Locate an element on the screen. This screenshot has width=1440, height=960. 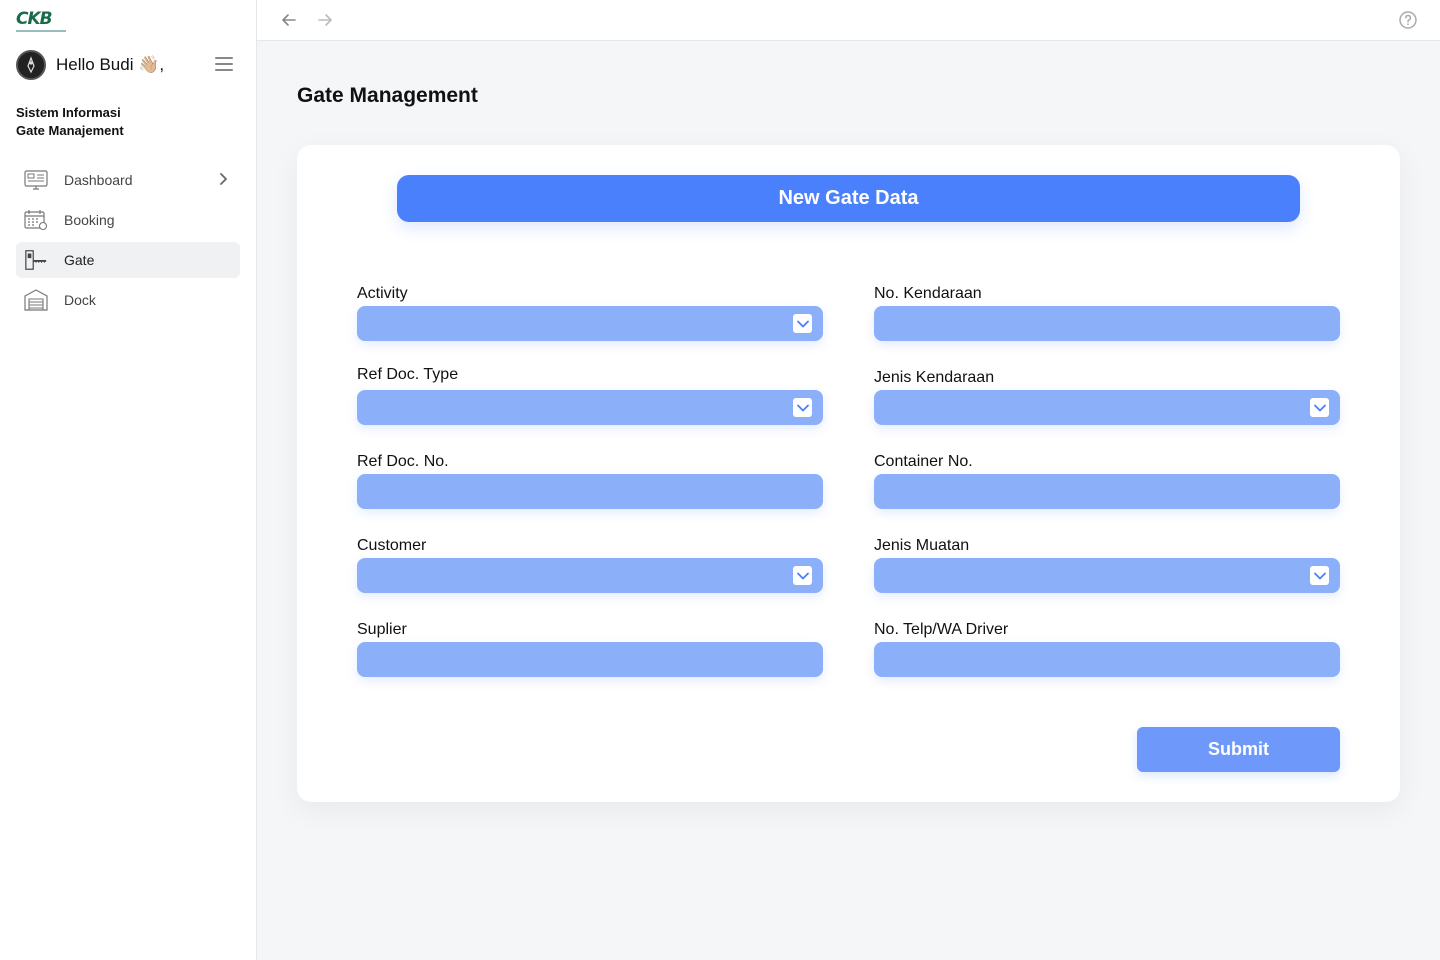
system-title: Sistem Informasi Gate Manajement is located at coordinates (70, 122).